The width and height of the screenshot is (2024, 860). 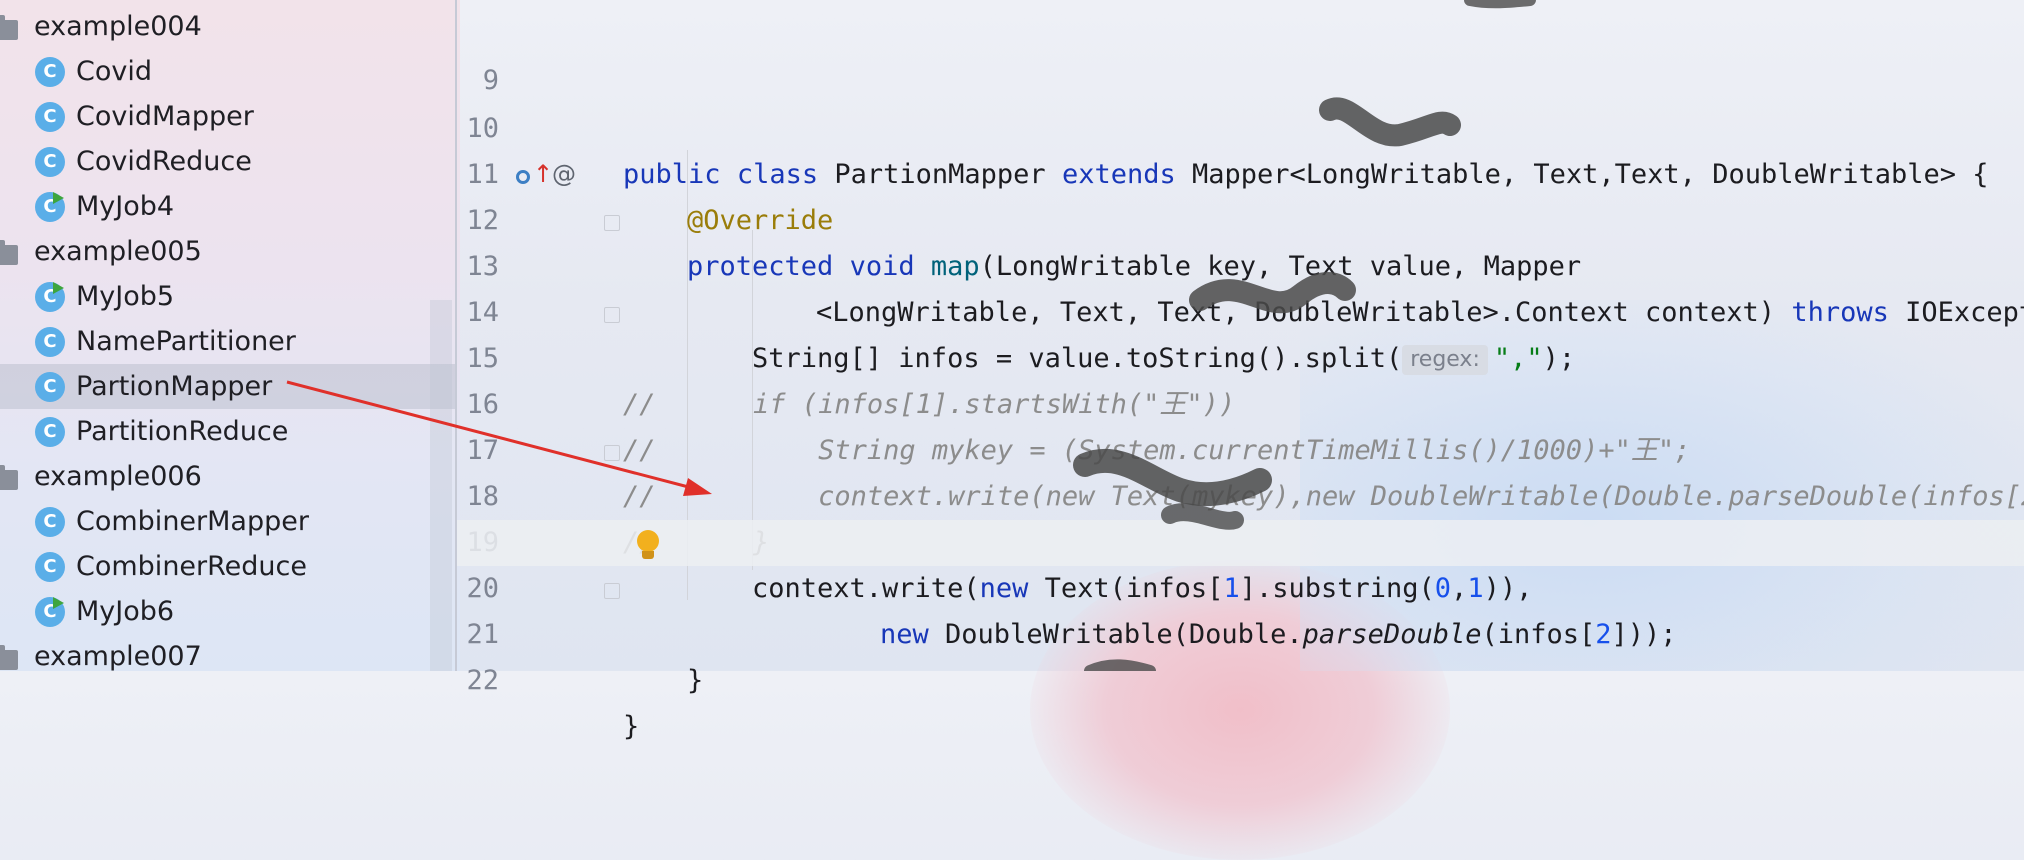 I want to click on tree-class-partitionreduce: C PartitionReduce, so click(x=227, y=431).